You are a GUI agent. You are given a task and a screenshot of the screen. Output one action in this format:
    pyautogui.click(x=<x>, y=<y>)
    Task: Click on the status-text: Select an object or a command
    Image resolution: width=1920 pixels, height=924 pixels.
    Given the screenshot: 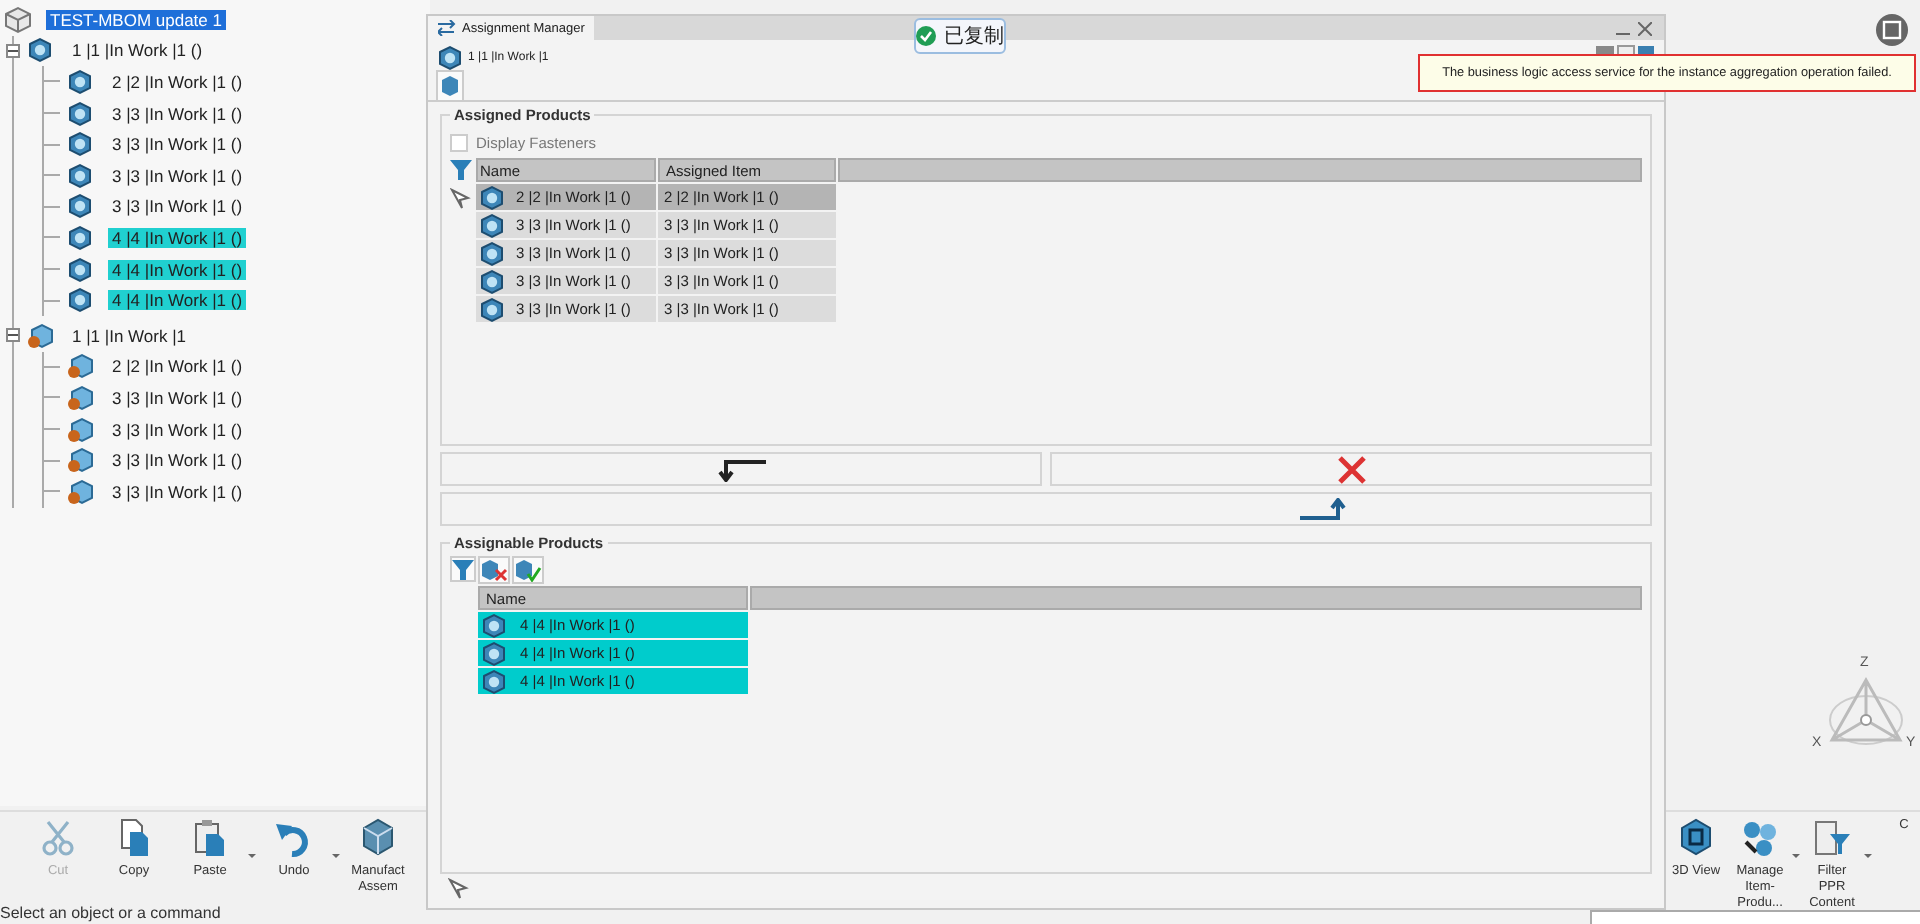 What is the action you would take?
    pyautogui.click(x=110, y=913)
    